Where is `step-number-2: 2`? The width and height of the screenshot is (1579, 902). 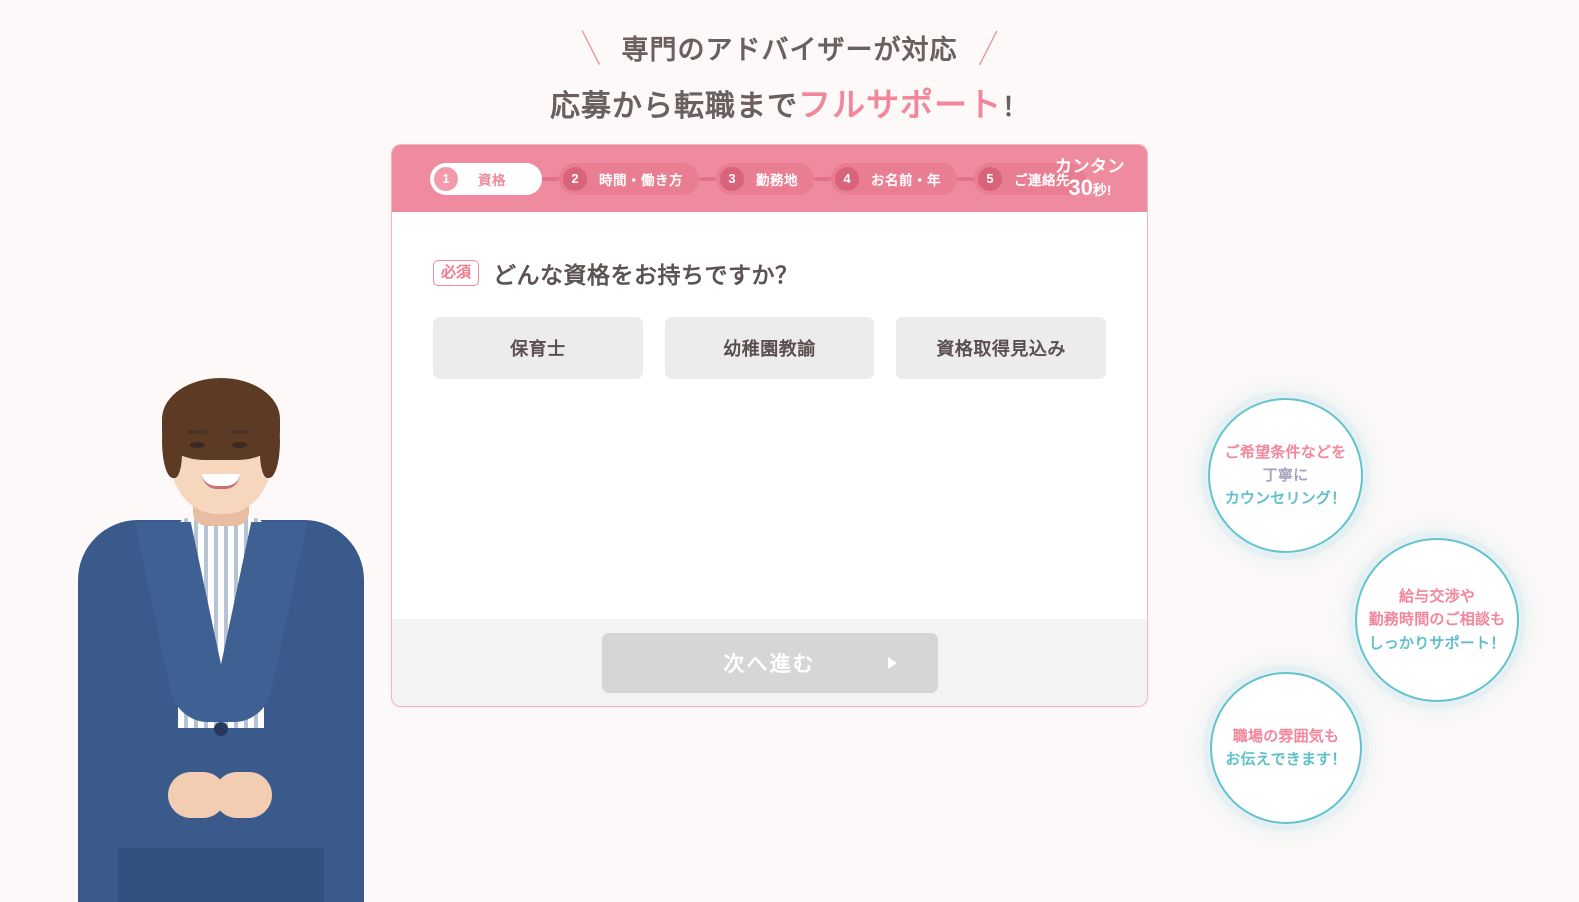
step-number-2: 2 is located at coordinates (575, 178).